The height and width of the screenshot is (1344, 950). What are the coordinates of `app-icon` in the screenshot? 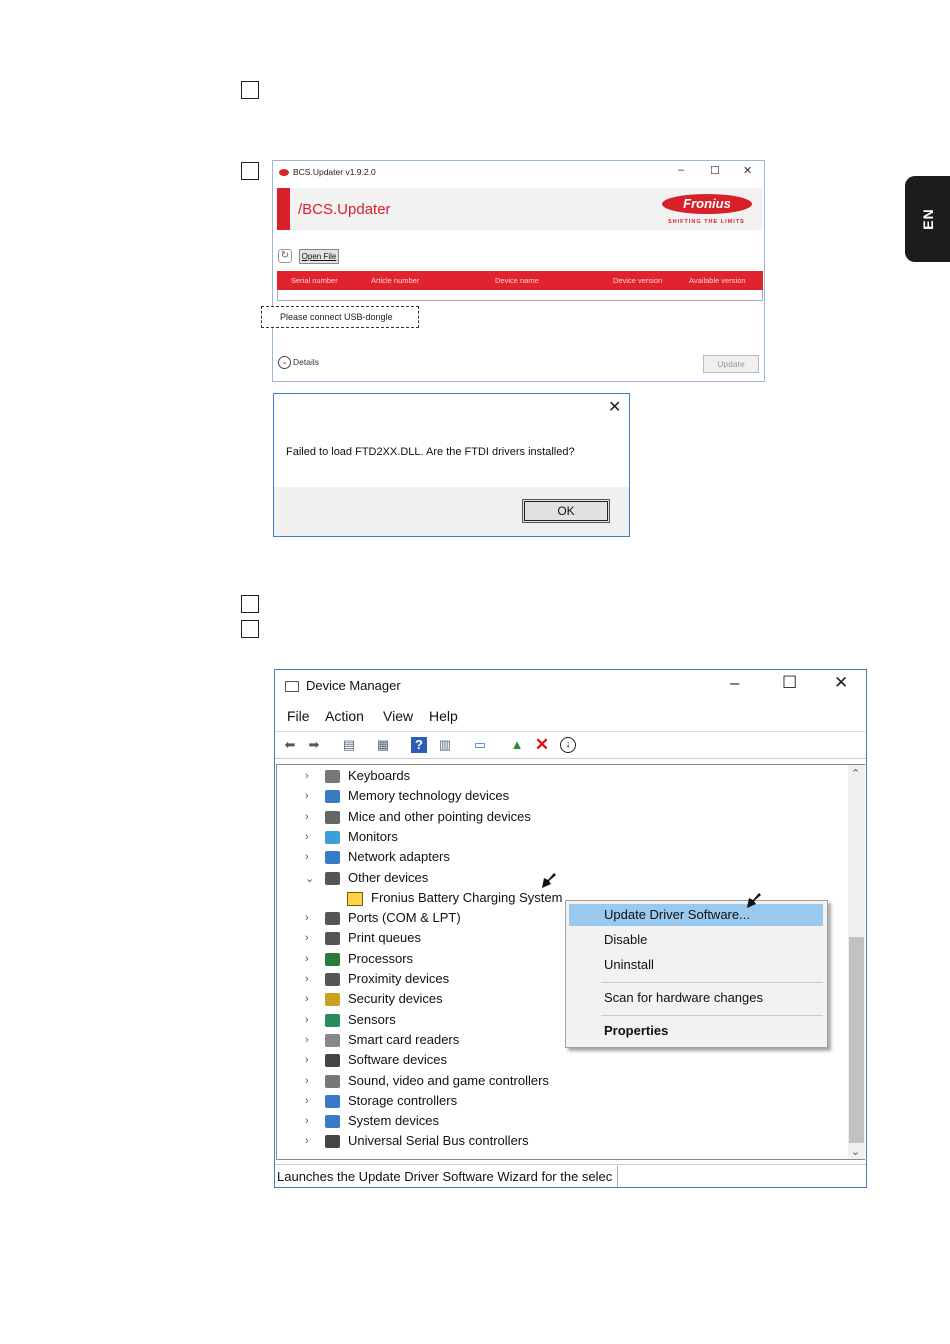 It's located at (284, 173).